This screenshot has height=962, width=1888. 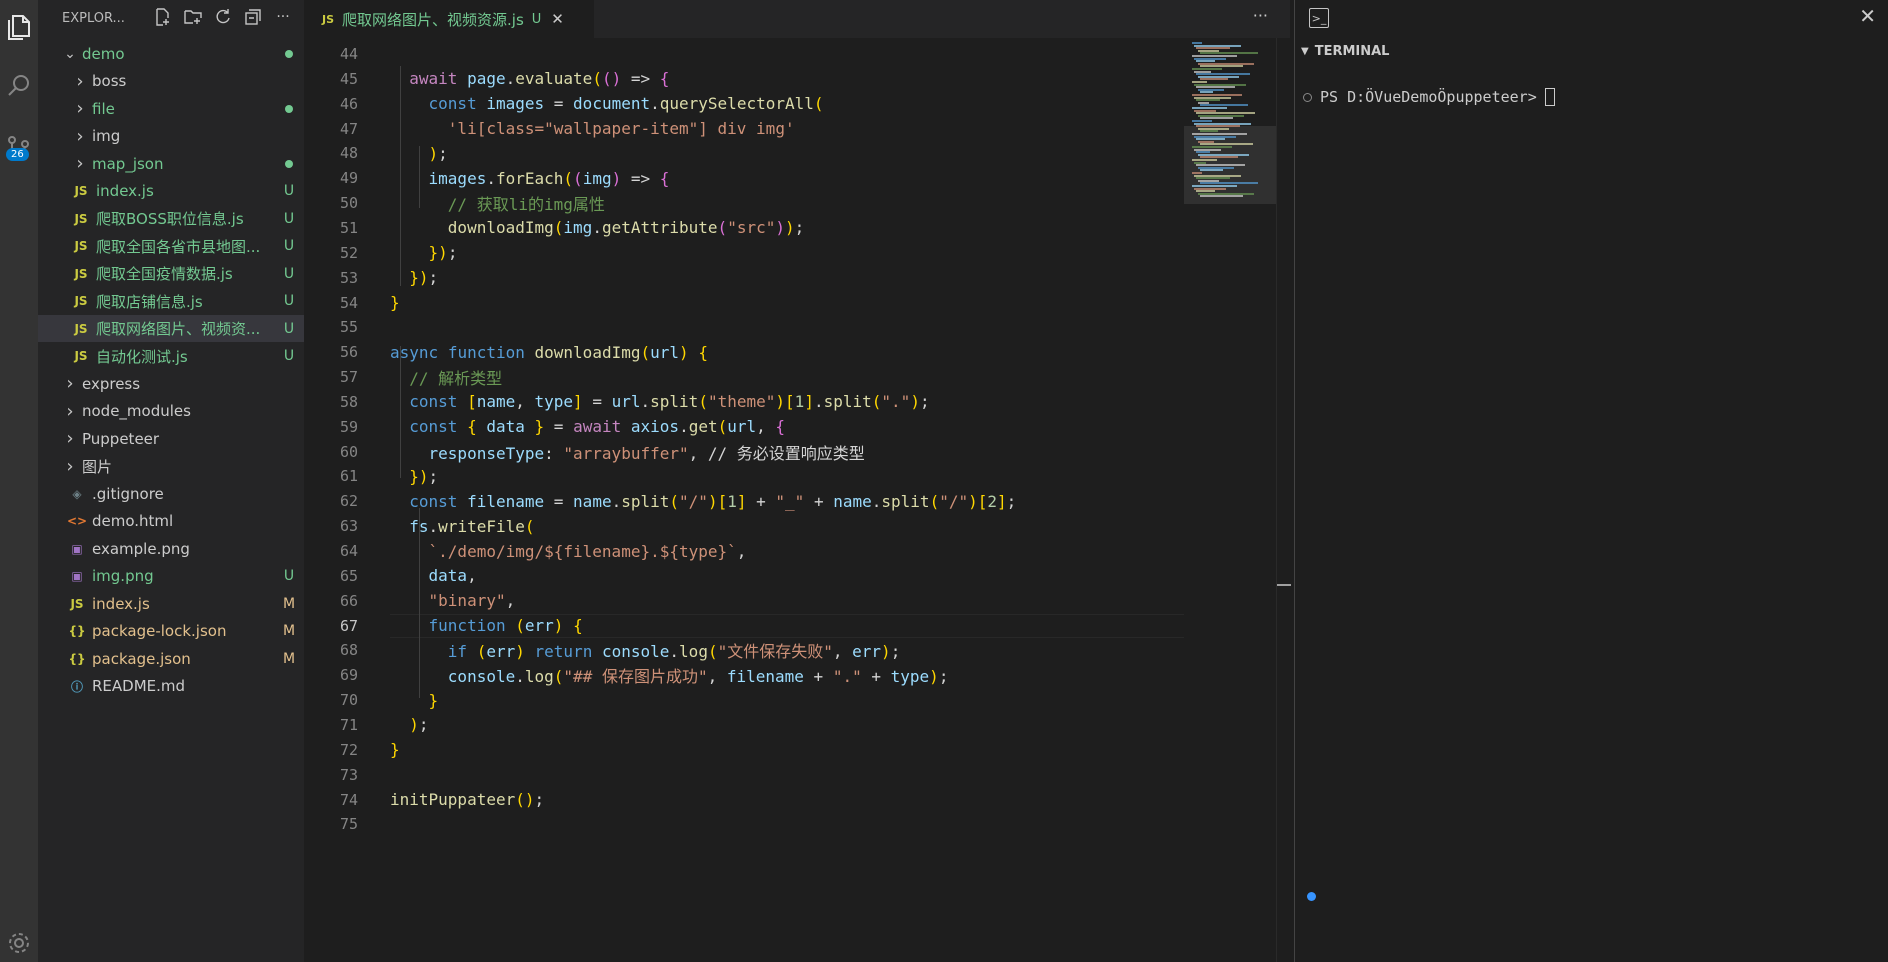 I want to click on code-text: `./demo/img/${filename}.${type}`,, so click(x=587, y=551).